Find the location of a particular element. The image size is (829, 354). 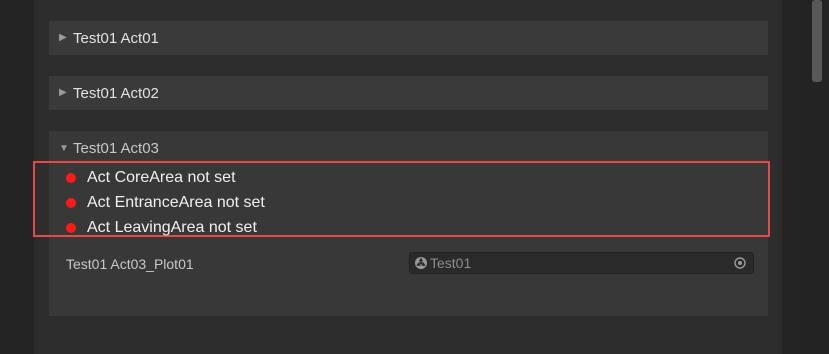

warning-item-leaving-area: Act LeavingArea not set is located at coordinates (161, 228).